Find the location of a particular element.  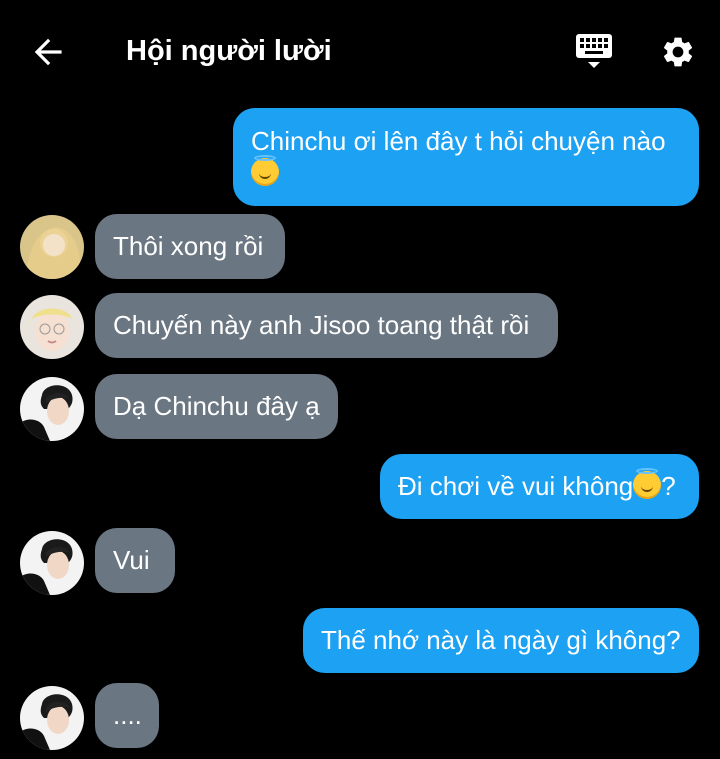

arrow-left-icon is located at coordinates (48, 52).